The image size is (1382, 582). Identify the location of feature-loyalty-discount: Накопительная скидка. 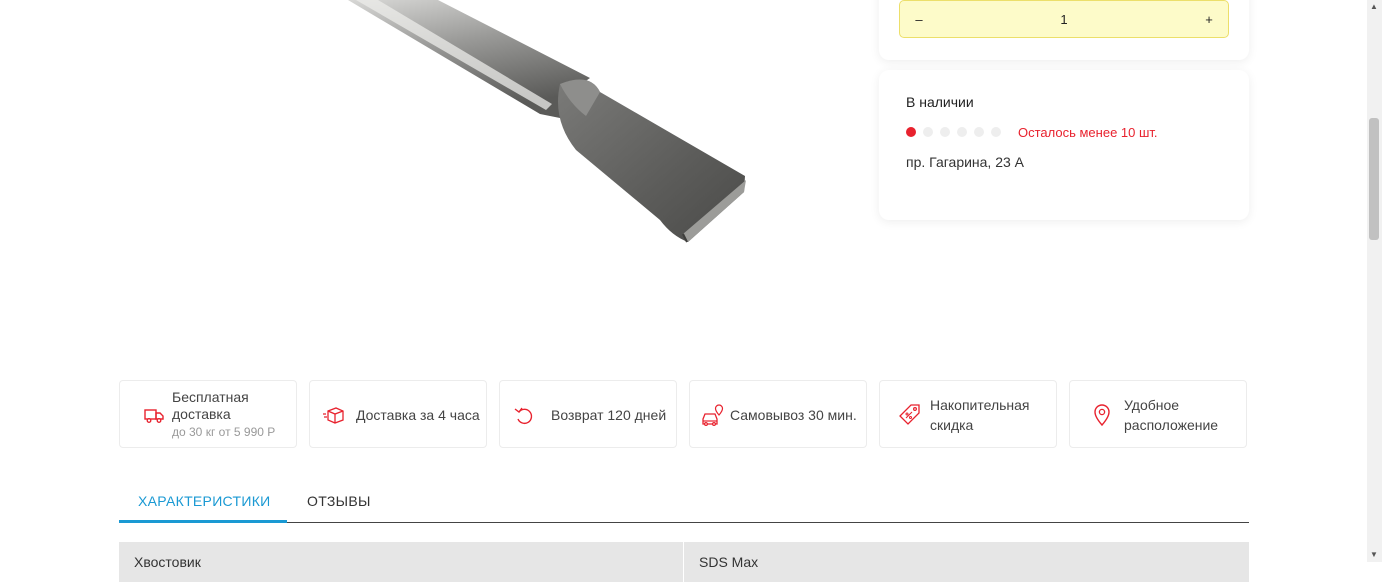
(968, 414).